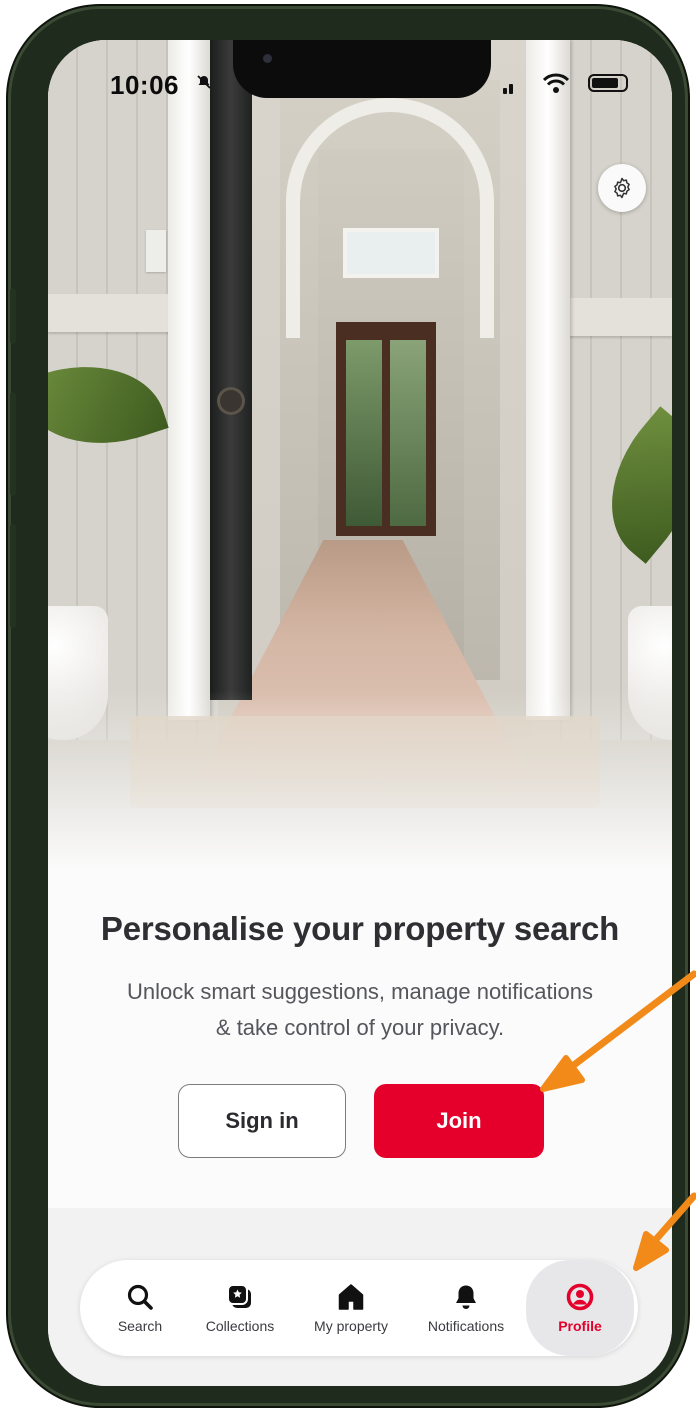 The image size is (696, 1414). Describe the element at coordinates (360, 780) in the screenshot. I see `hero-fade` at that location.